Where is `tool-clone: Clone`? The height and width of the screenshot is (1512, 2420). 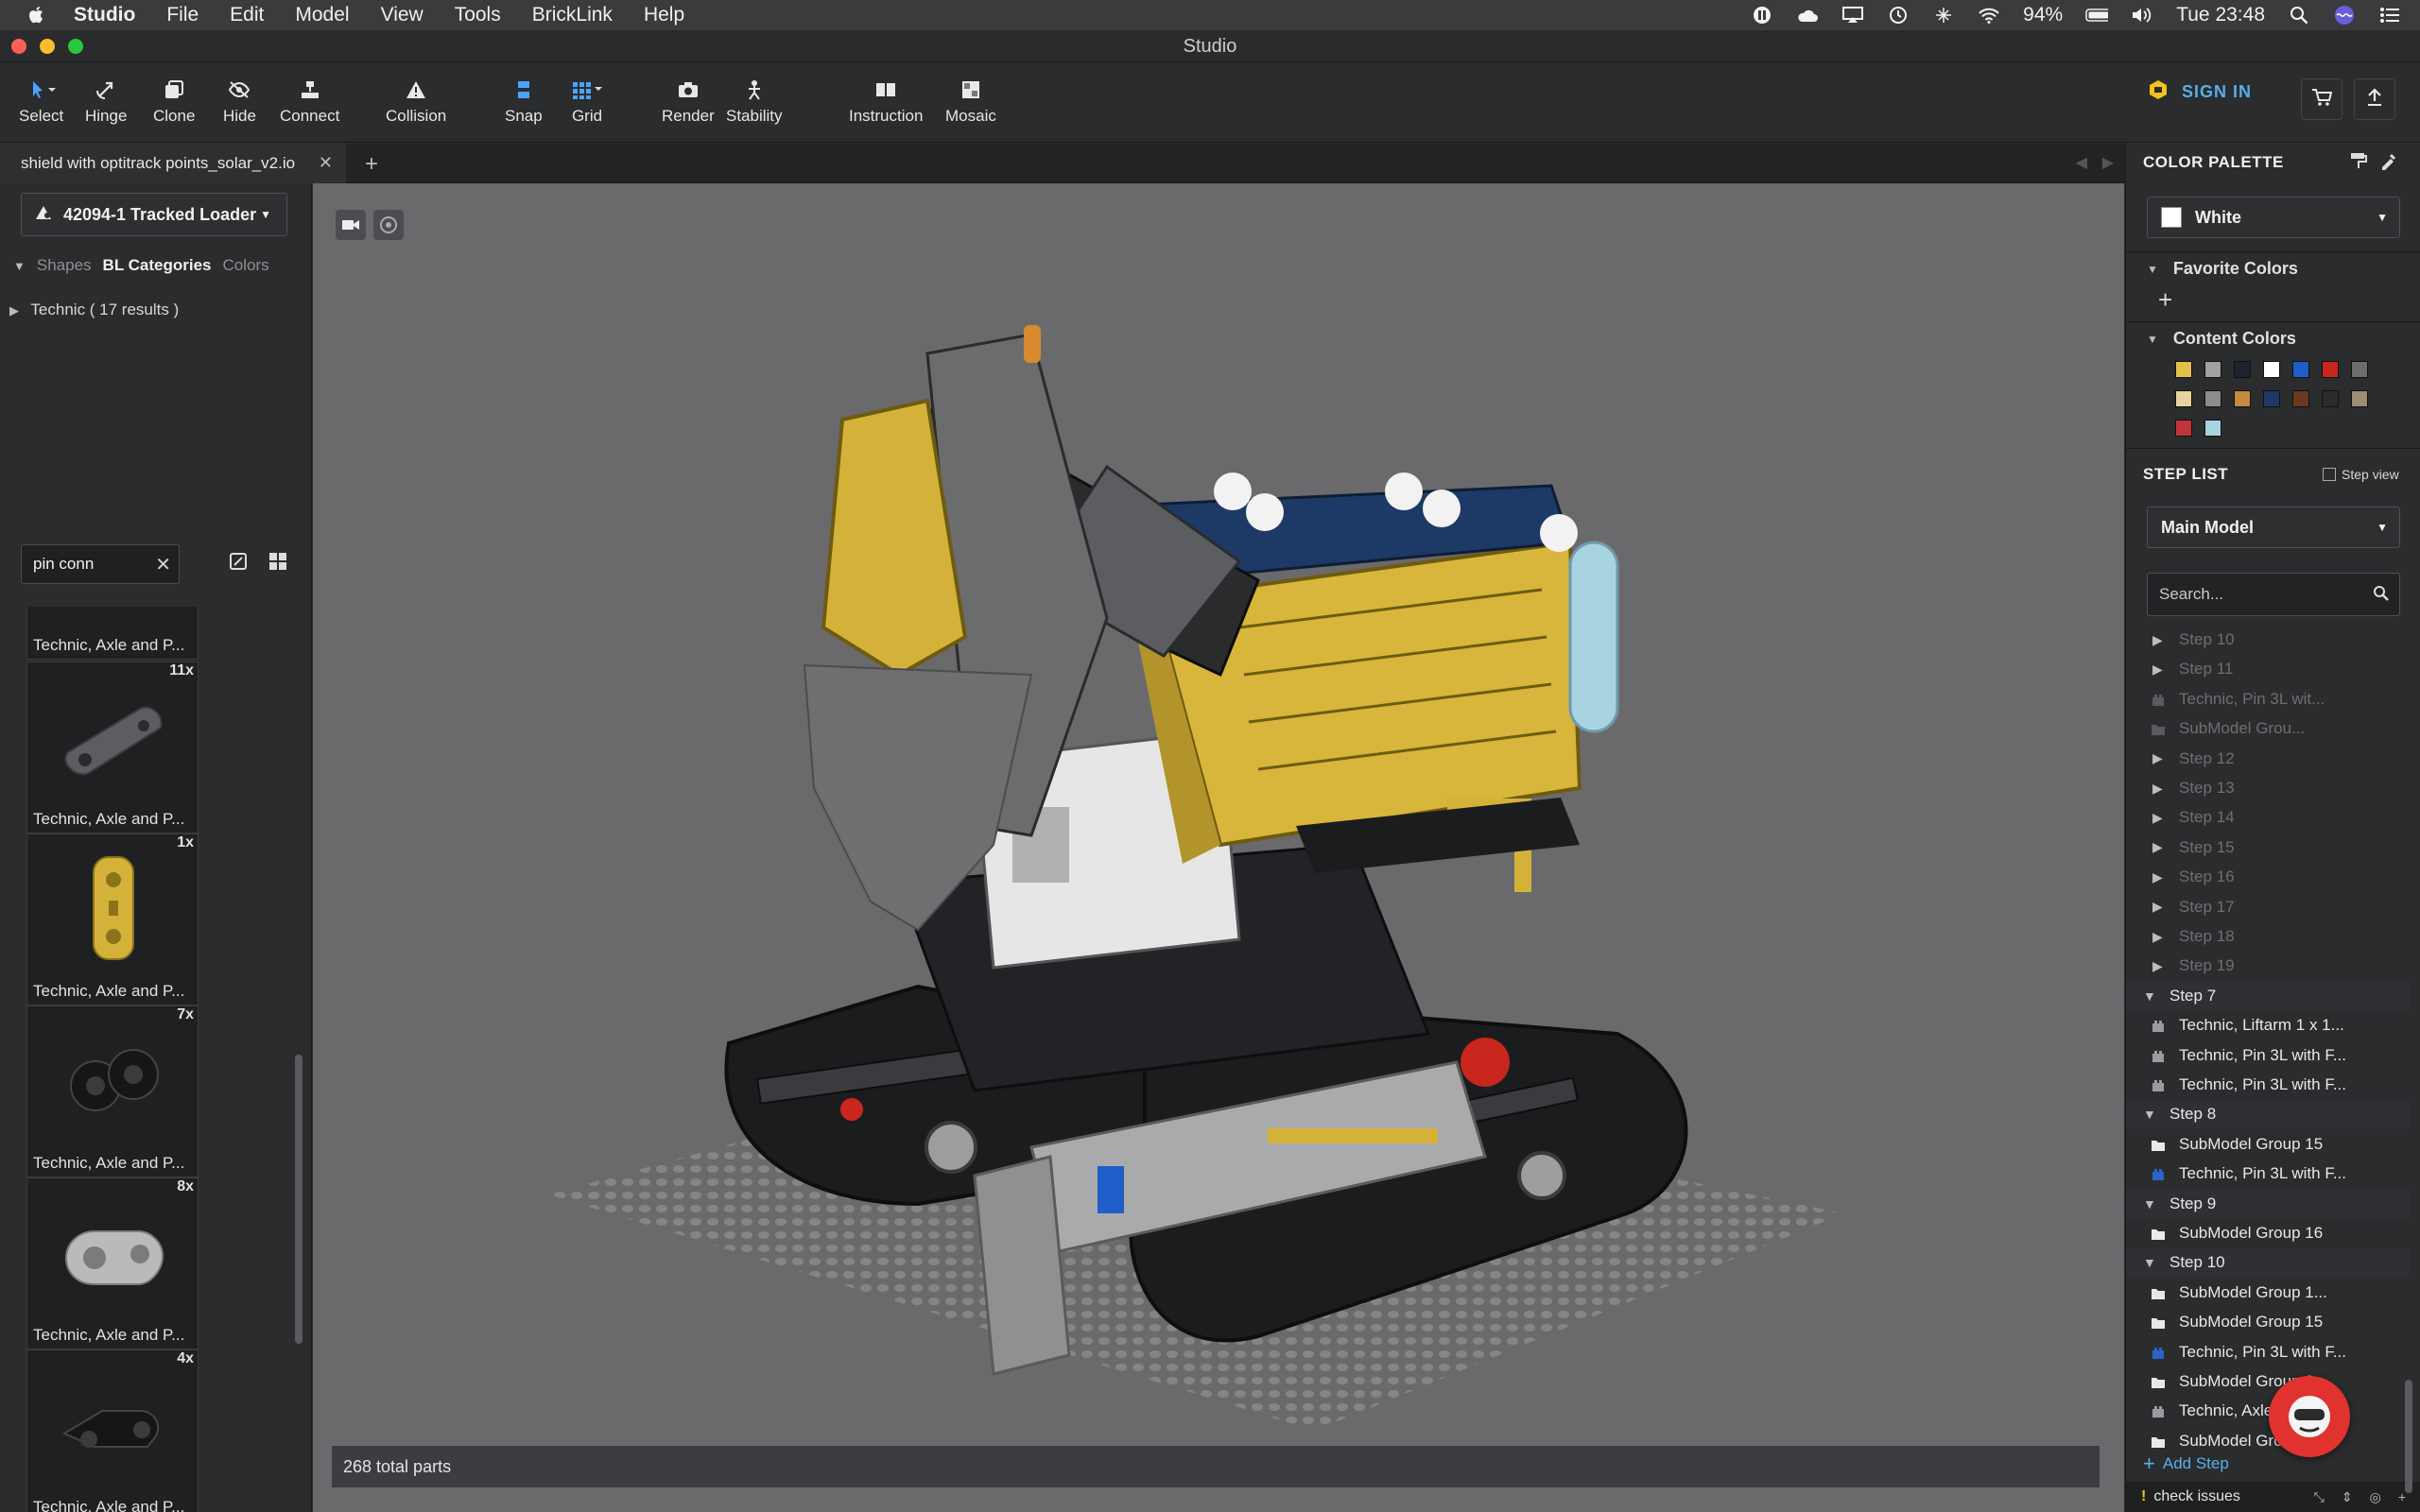 tool-clone: Clone is located at coordinates (174, 101).